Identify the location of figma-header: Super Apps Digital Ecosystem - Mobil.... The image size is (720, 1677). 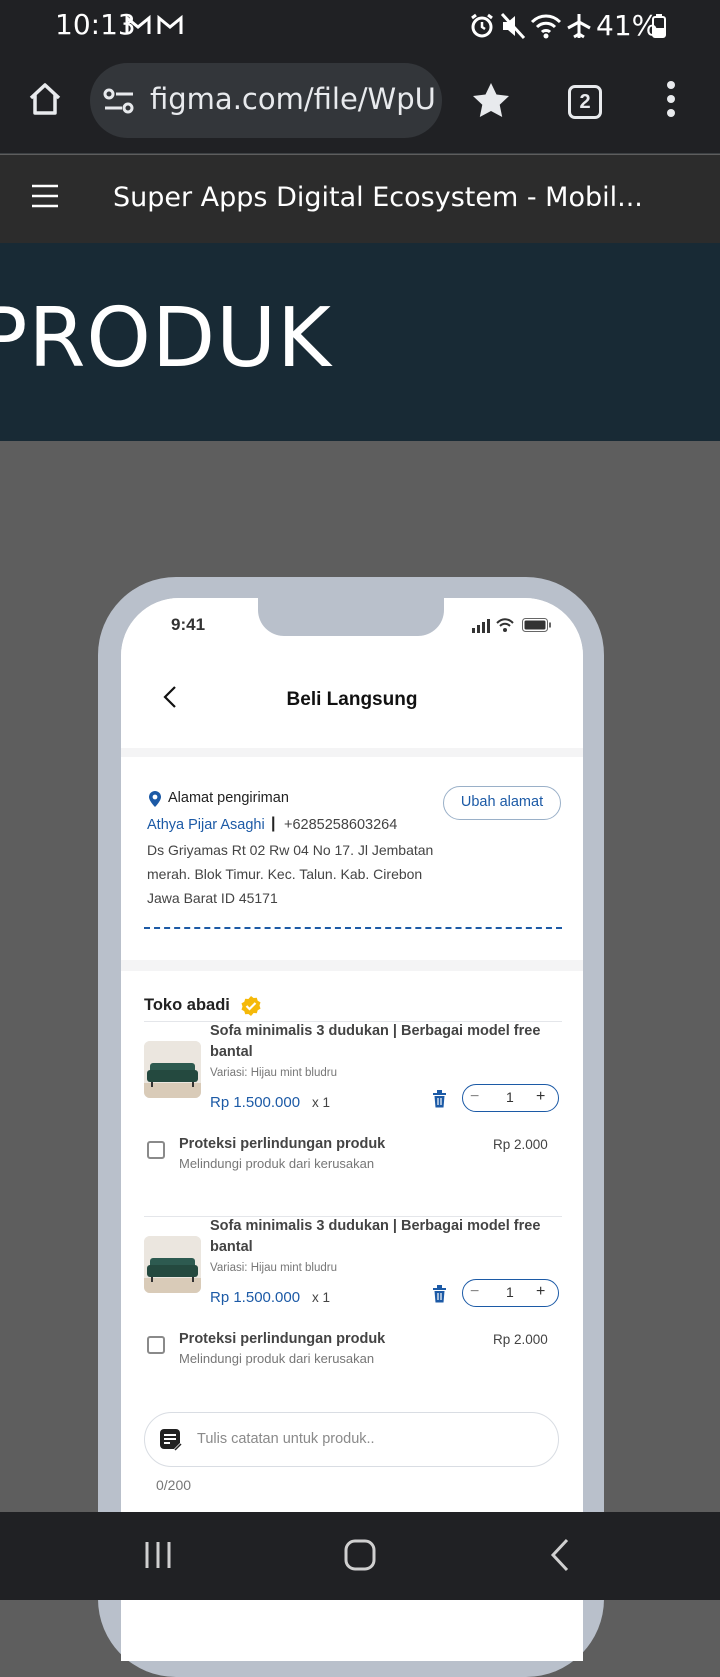
(360, 199).